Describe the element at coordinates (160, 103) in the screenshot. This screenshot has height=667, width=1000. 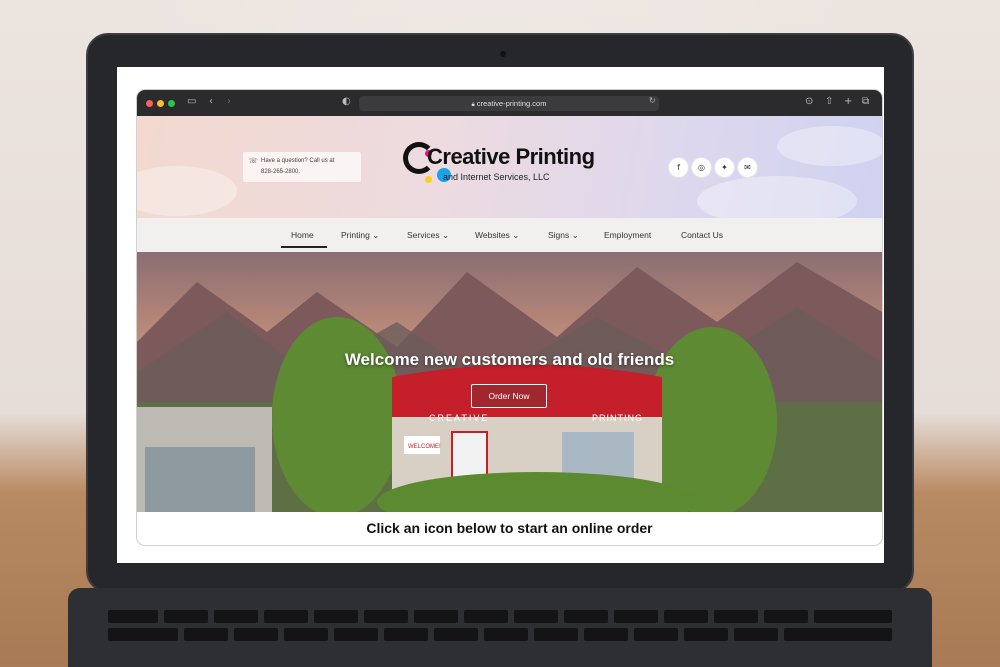
I see `minimize-window-button` at that location.